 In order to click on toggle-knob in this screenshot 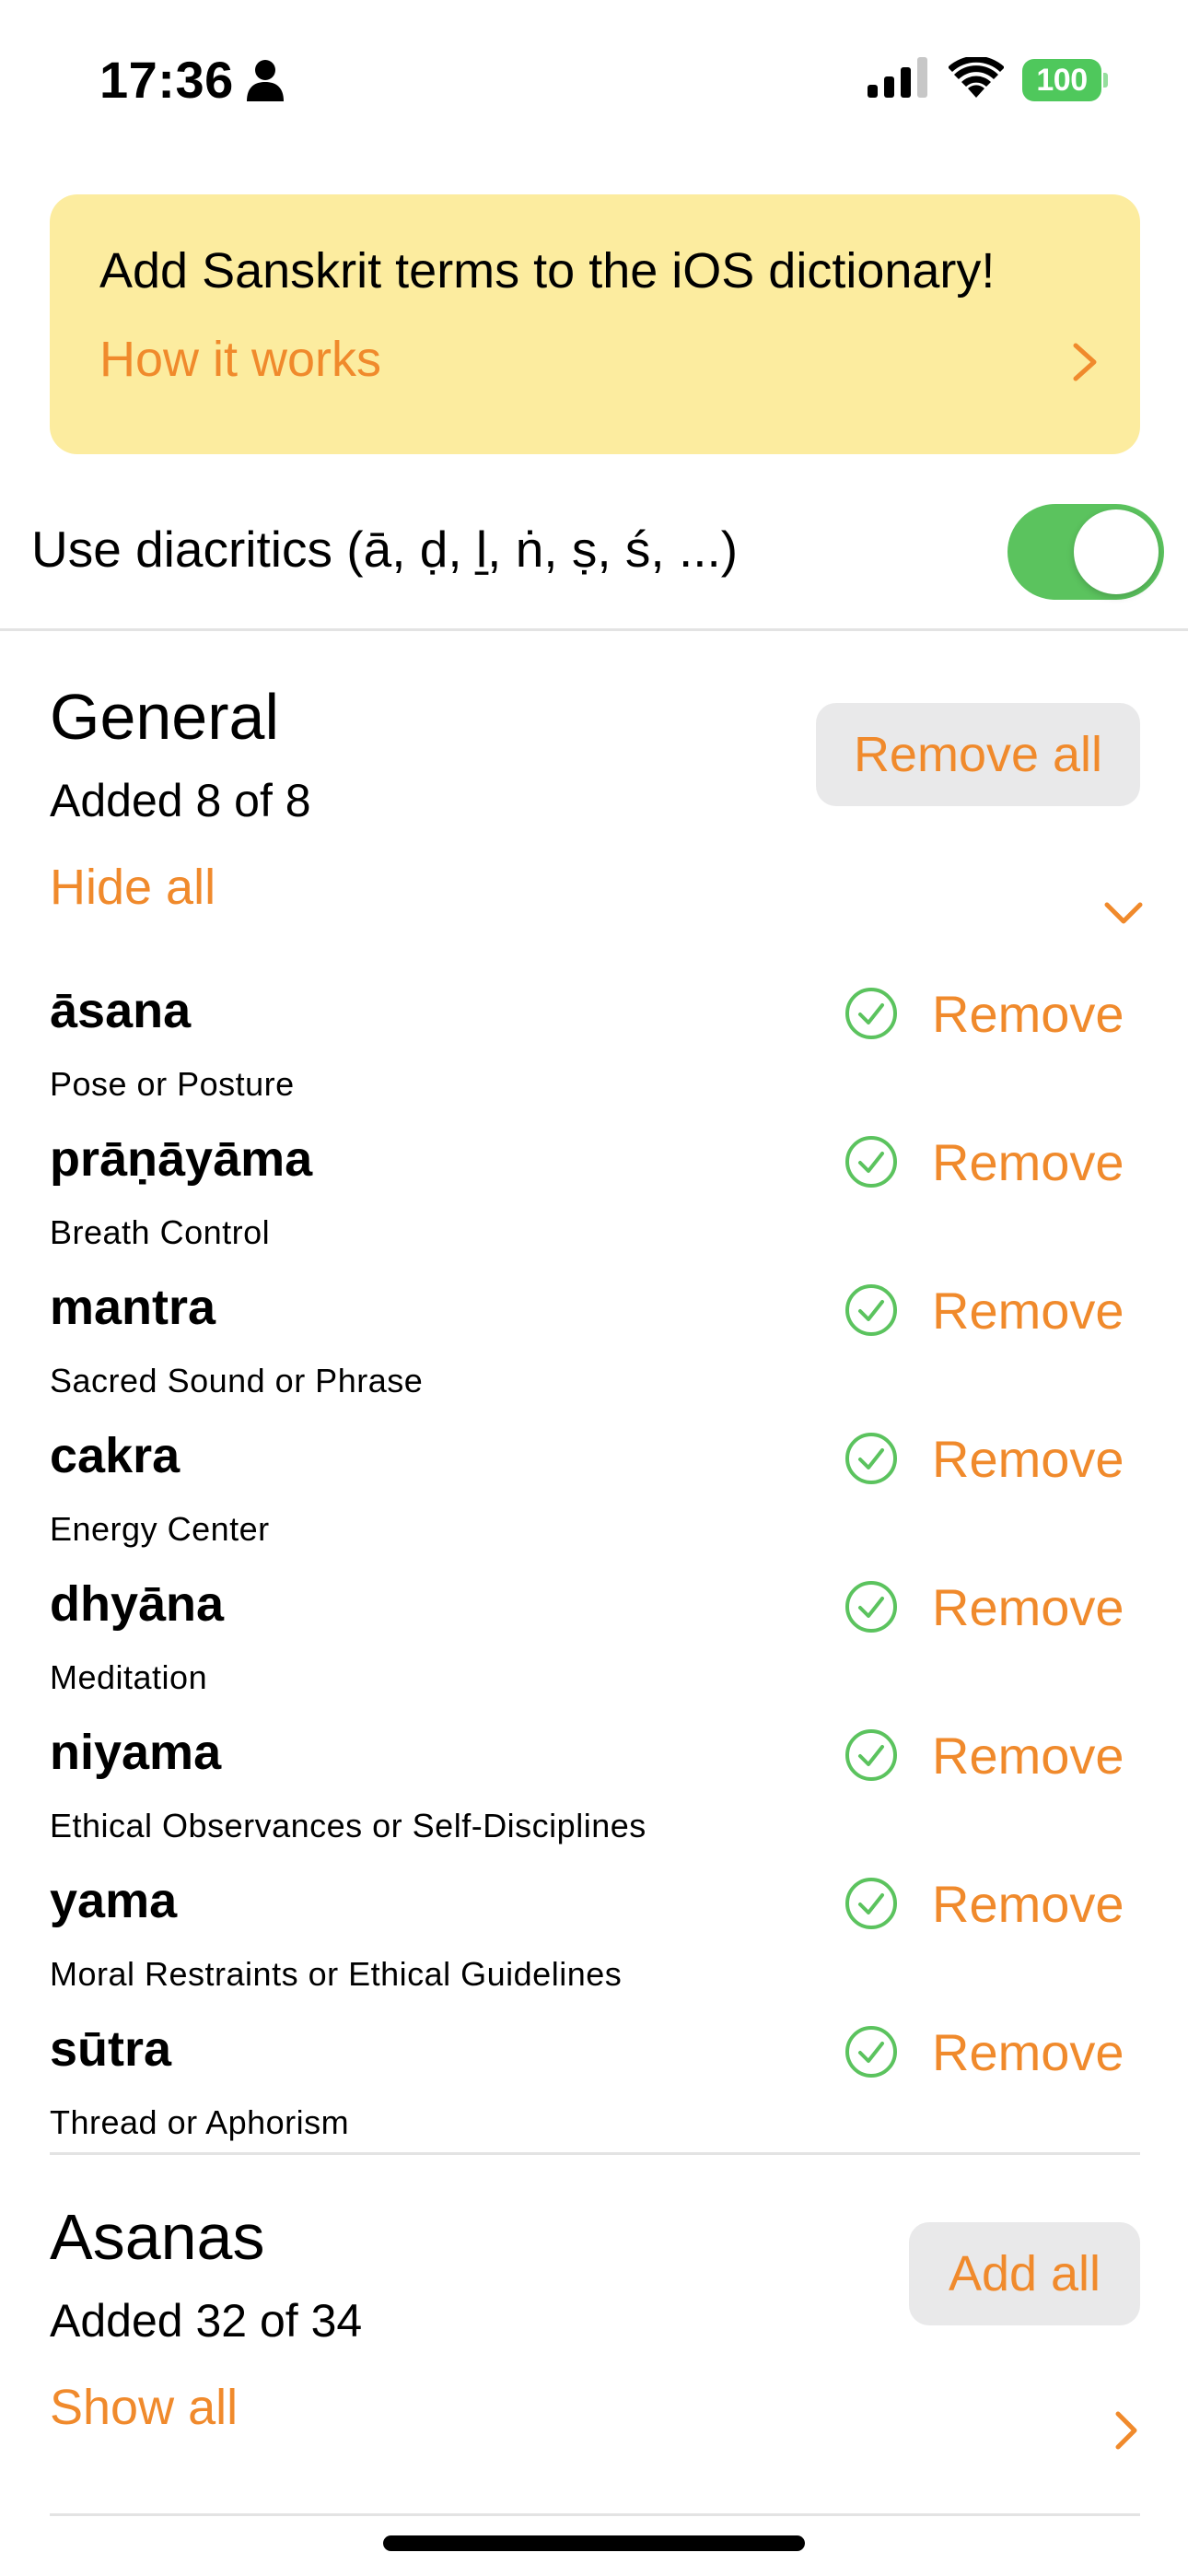, I will do `click(1116, 551)`.